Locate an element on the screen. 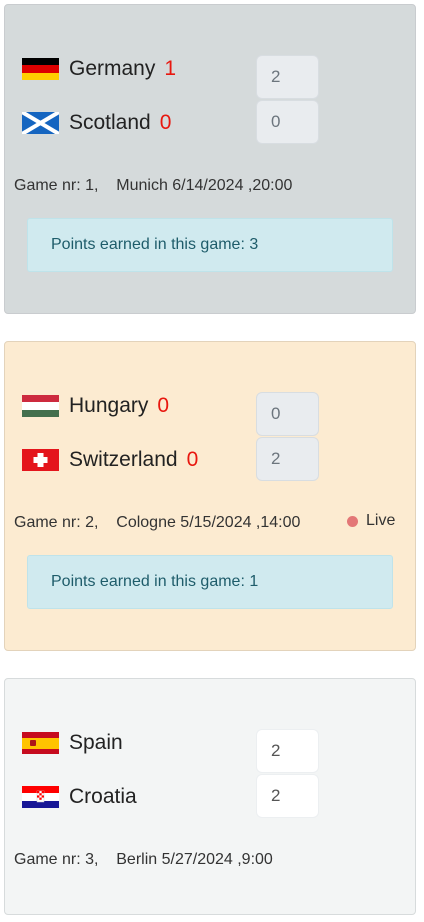 This screenshot has height=922, width=424. live-status: Live is located at coordinates (371, 521).